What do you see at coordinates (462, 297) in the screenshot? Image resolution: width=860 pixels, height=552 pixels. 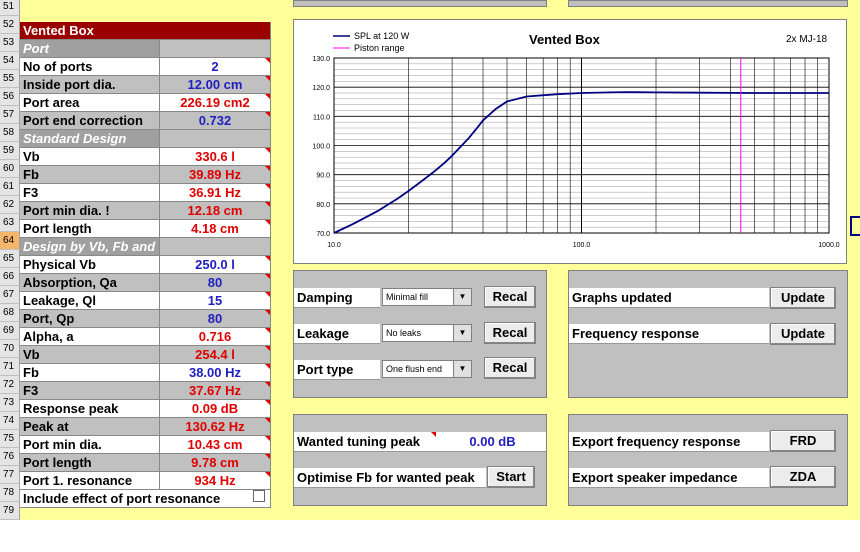 I see `chevron-down-icon: ▼` at bounding box center [462, 297].